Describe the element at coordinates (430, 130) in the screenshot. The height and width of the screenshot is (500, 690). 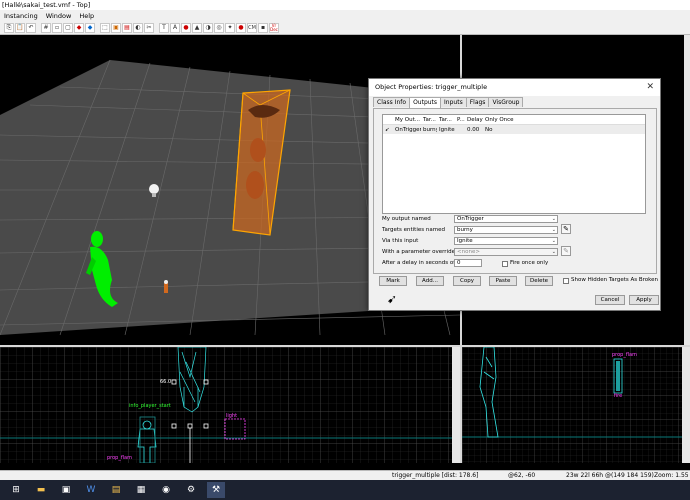
I see `output-target-cell: burny` at that location.